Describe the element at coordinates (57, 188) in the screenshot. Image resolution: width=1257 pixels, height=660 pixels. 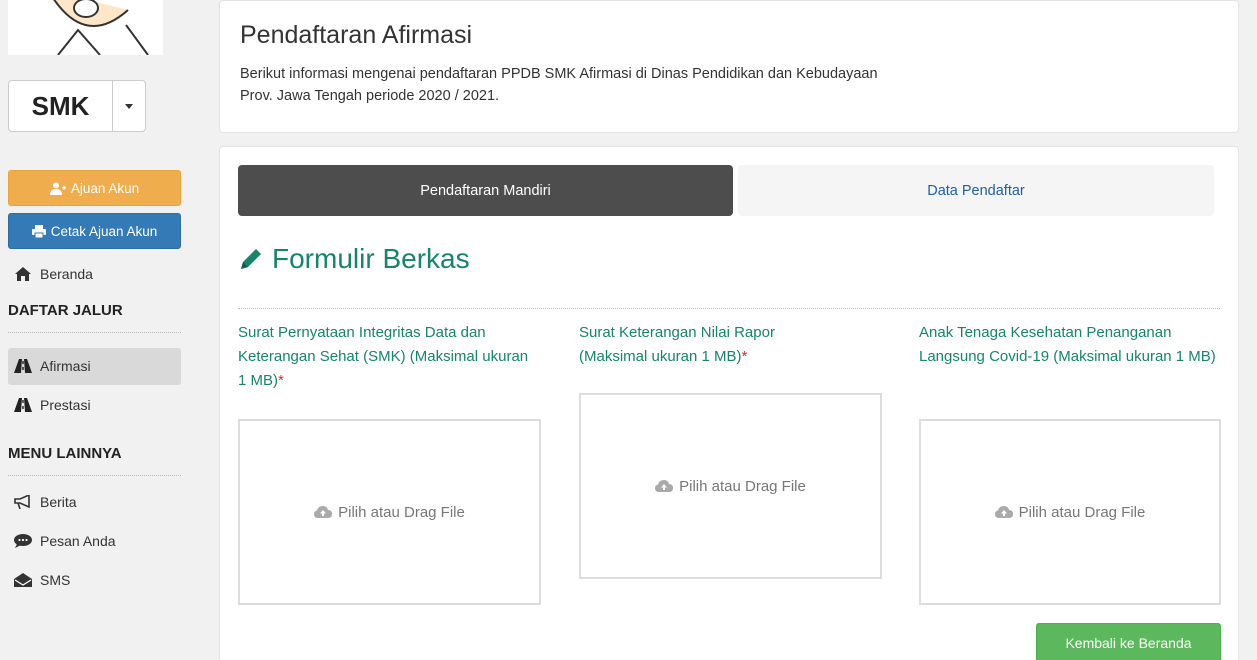
I see `user-plus-icon` at that location.